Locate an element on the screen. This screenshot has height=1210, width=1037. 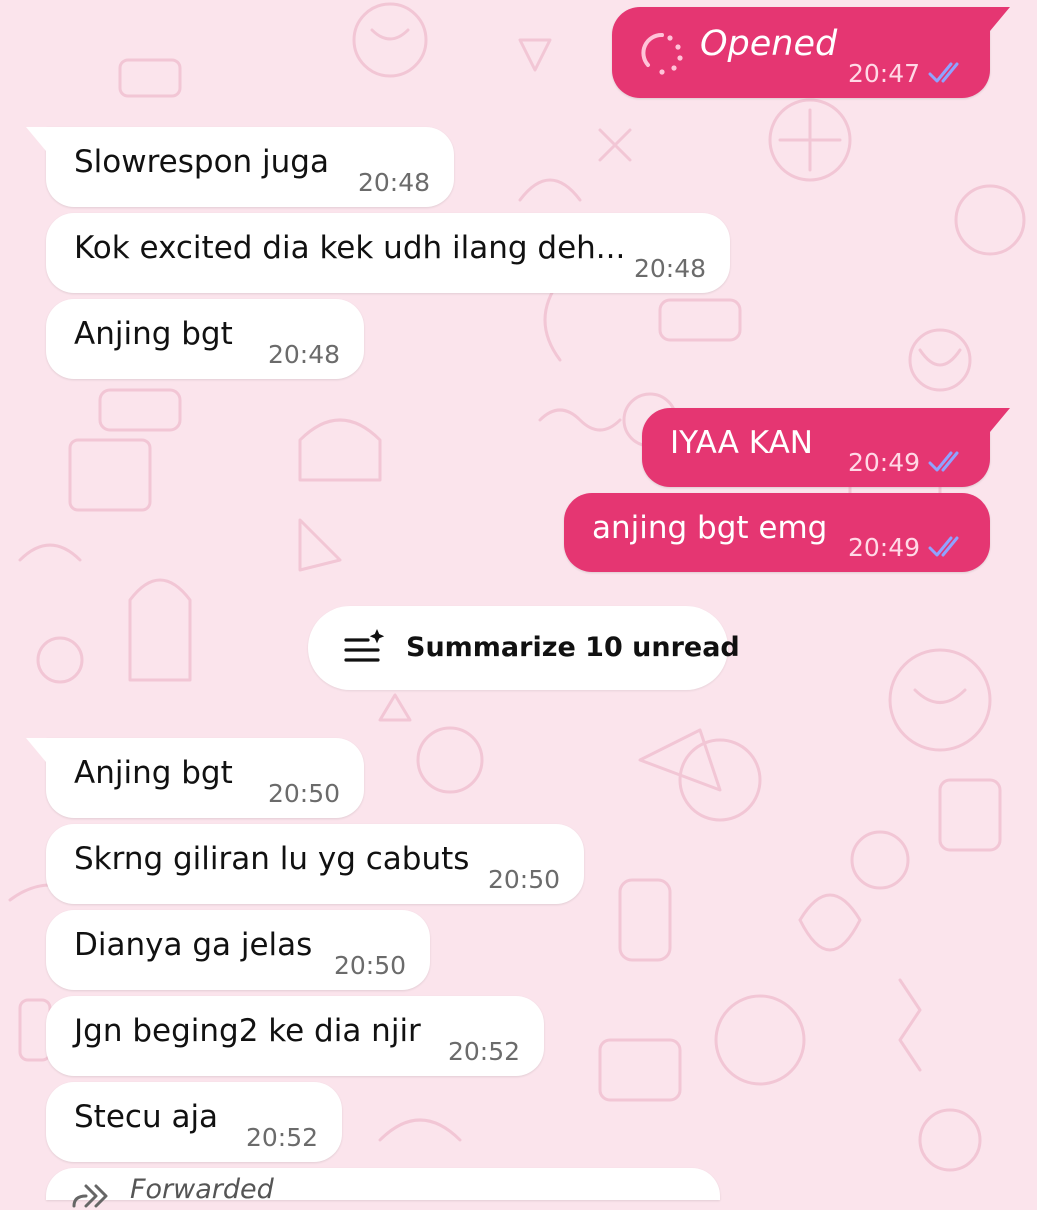
incoming-message: Slowrespon juga 20:48 is located at coordinates (240, 167).